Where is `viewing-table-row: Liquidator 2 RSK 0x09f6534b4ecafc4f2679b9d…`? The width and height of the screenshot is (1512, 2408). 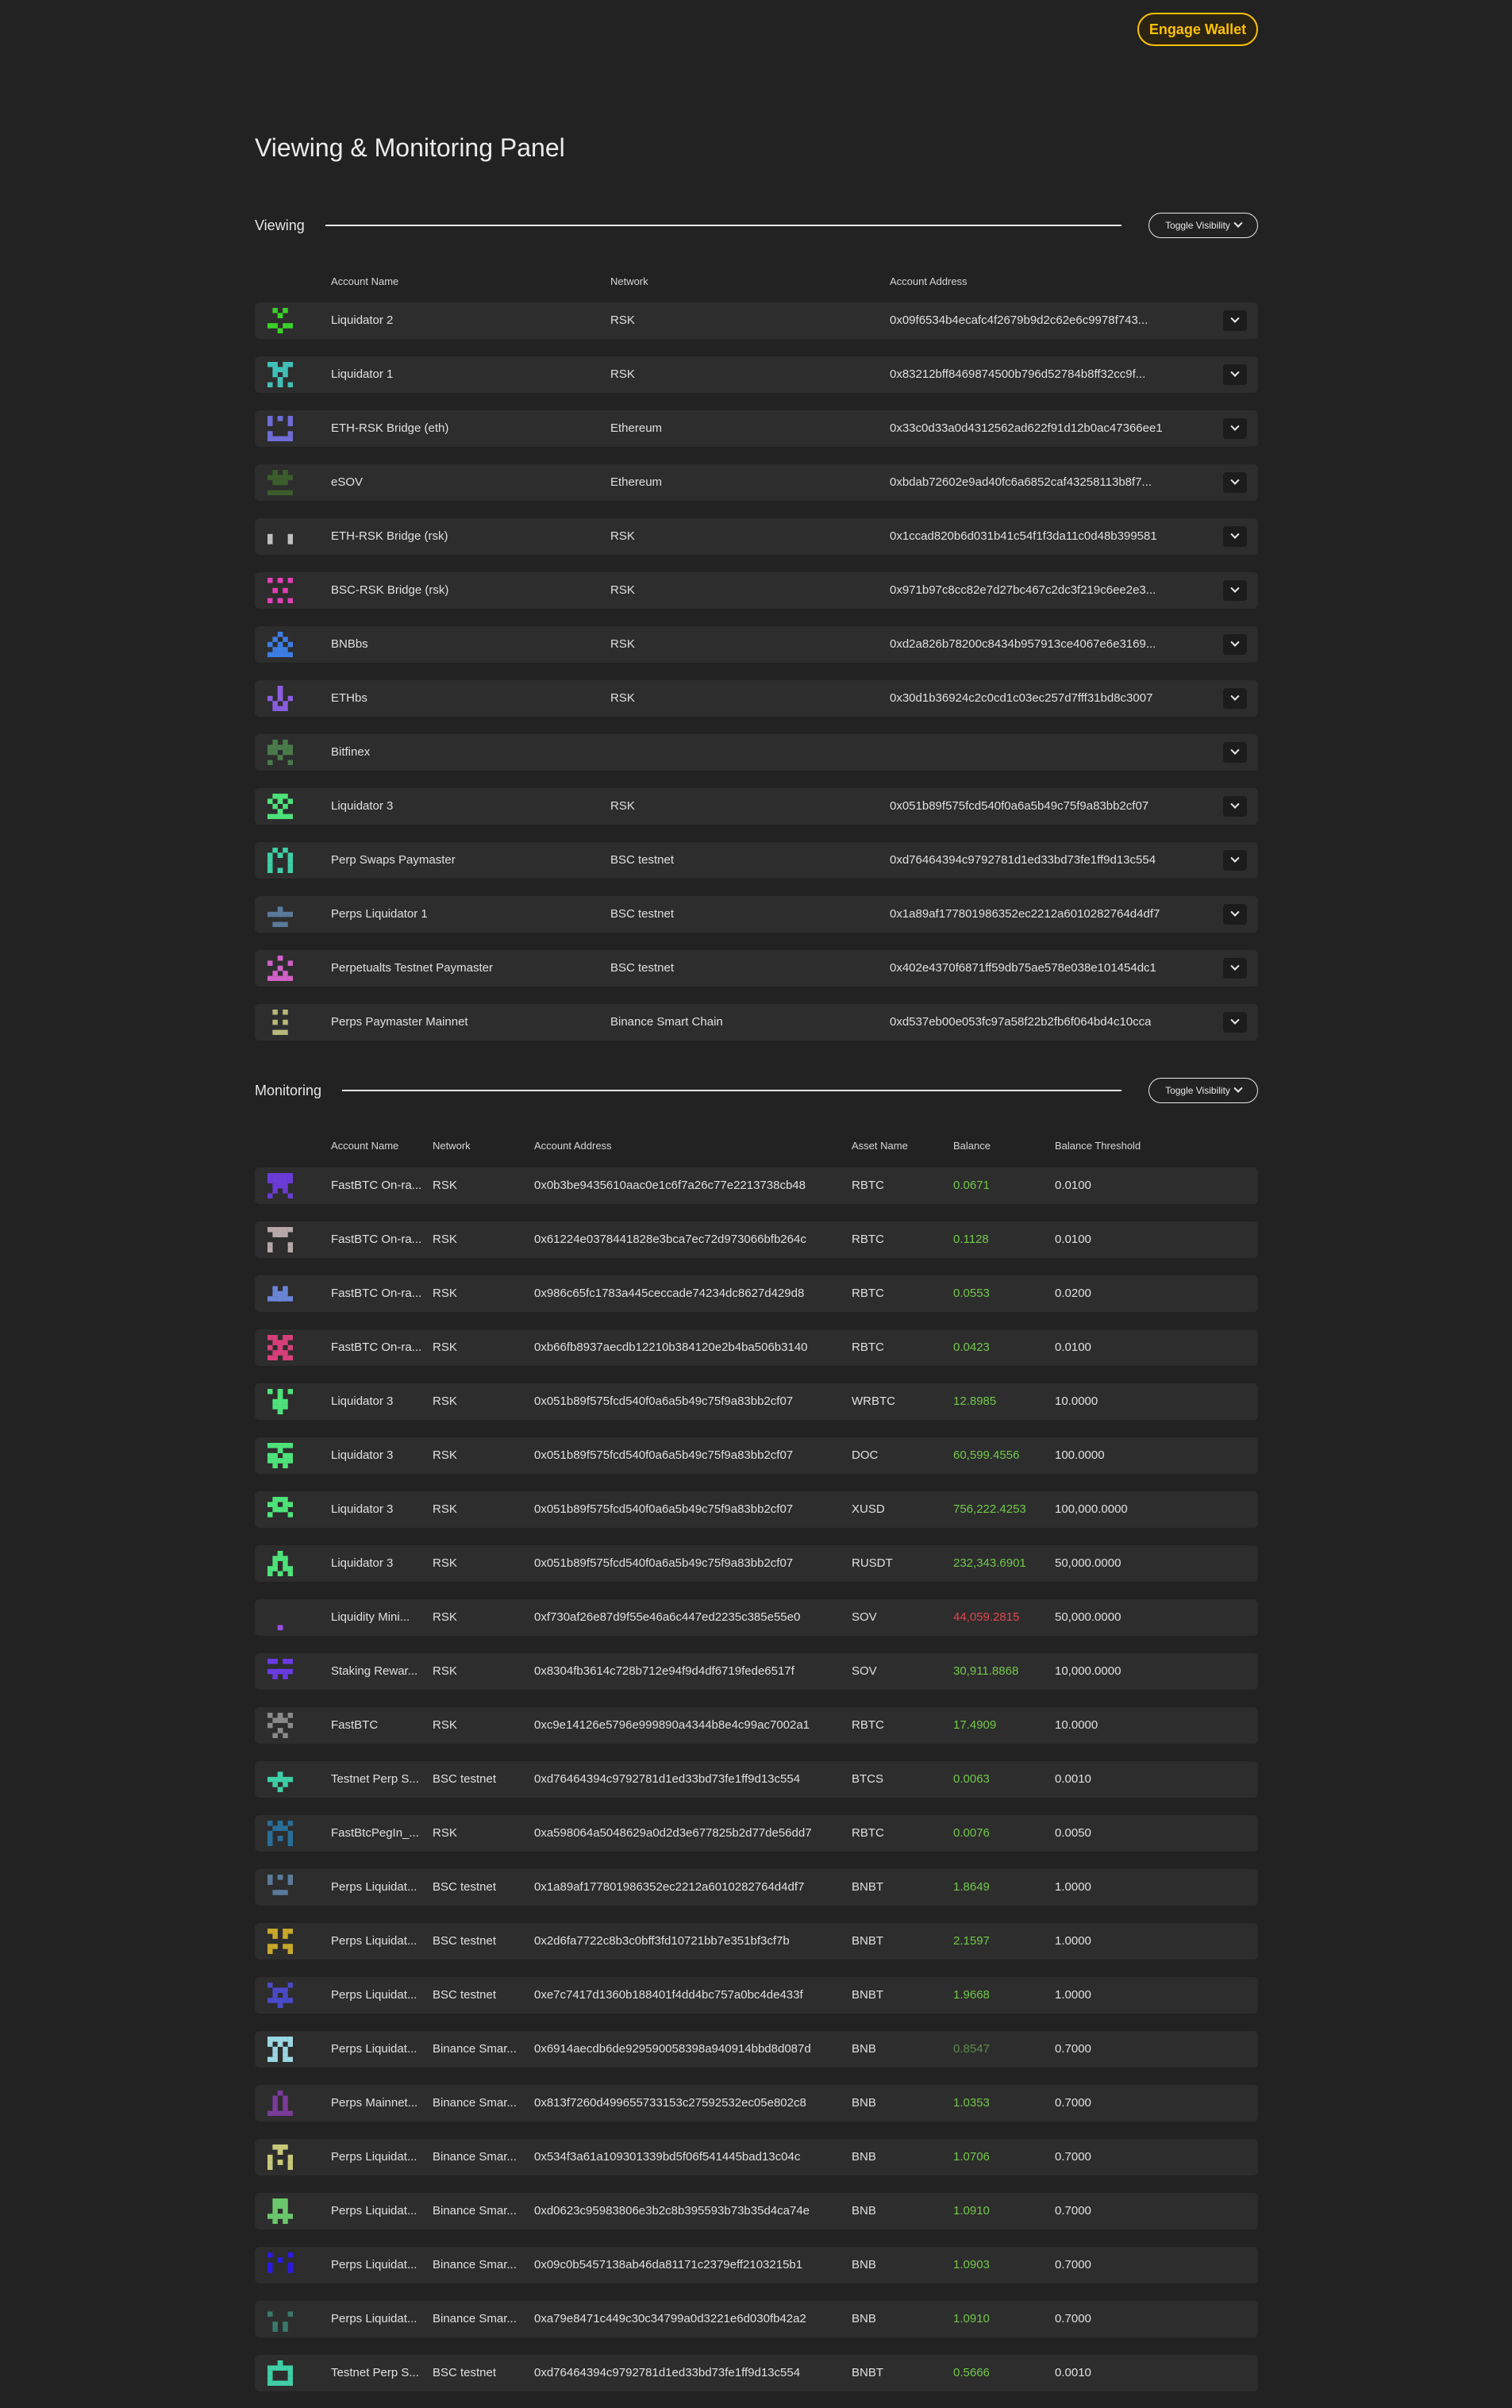 viewing-table-row: Liquidator 2 RSK 0x09f6534b4ecafc4f2679b9d… is located at coordinates (756, 320).